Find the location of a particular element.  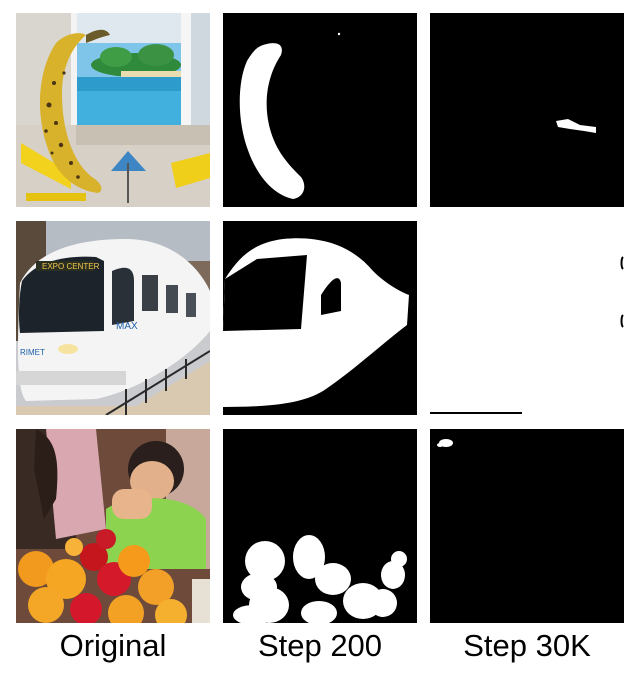

column-label-original: Original is located at coordinates (113, 645).